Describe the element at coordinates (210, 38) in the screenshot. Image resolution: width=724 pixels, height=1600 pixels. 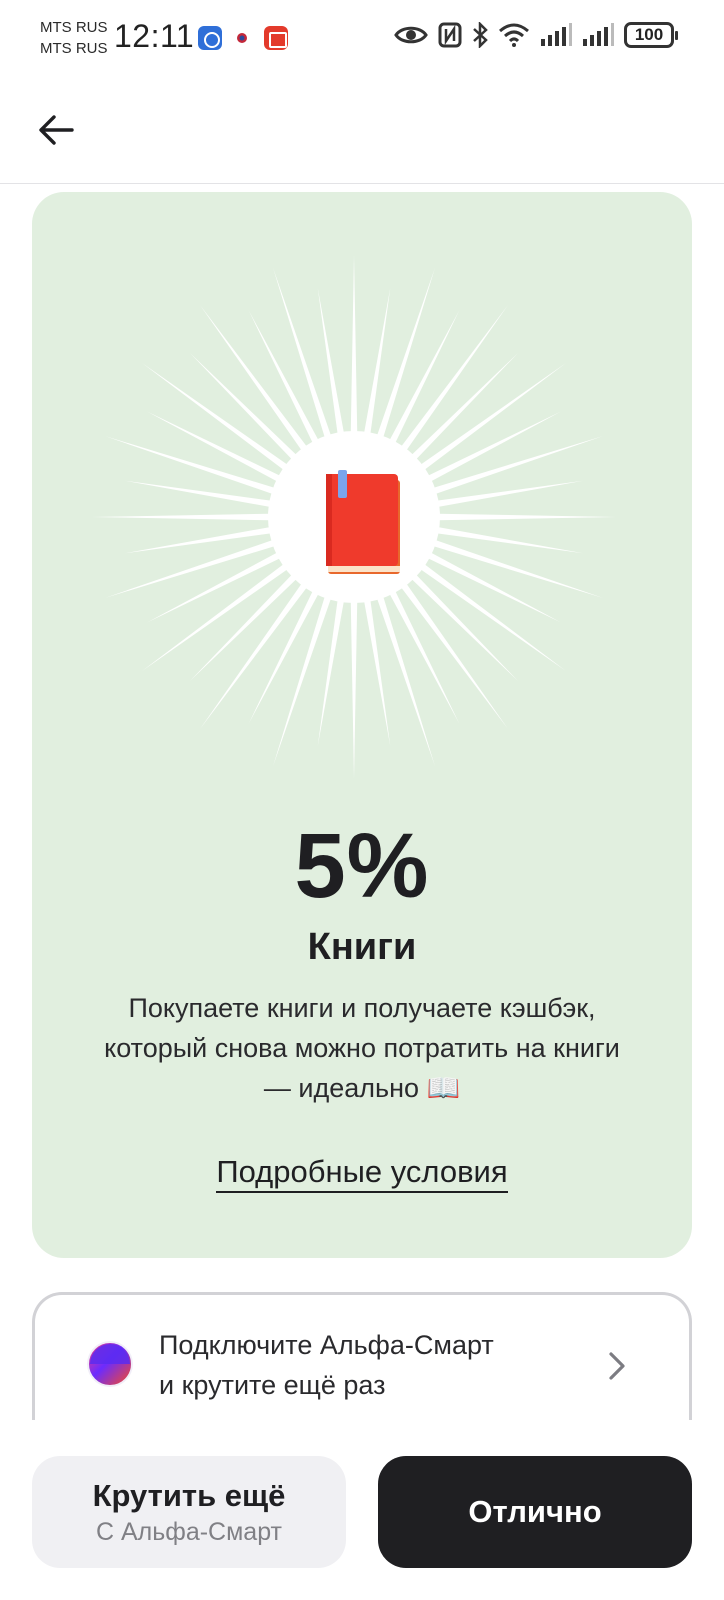
I see `notification-app-icon` at that location.